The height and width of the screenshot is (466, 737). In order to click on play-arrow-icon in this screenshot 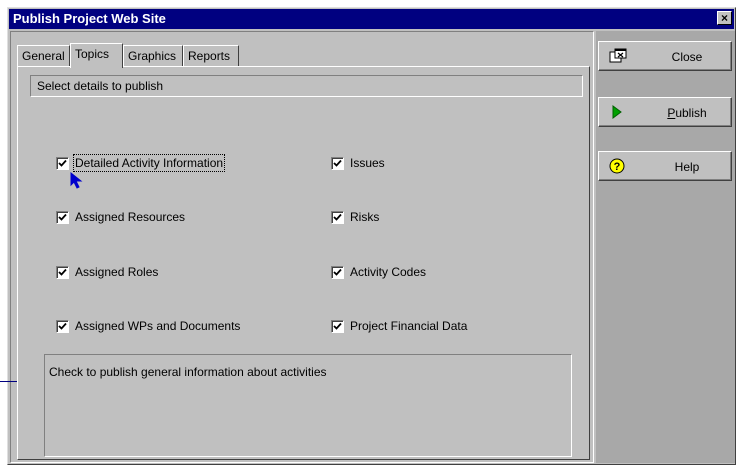, I will do `click(617, 112)`.